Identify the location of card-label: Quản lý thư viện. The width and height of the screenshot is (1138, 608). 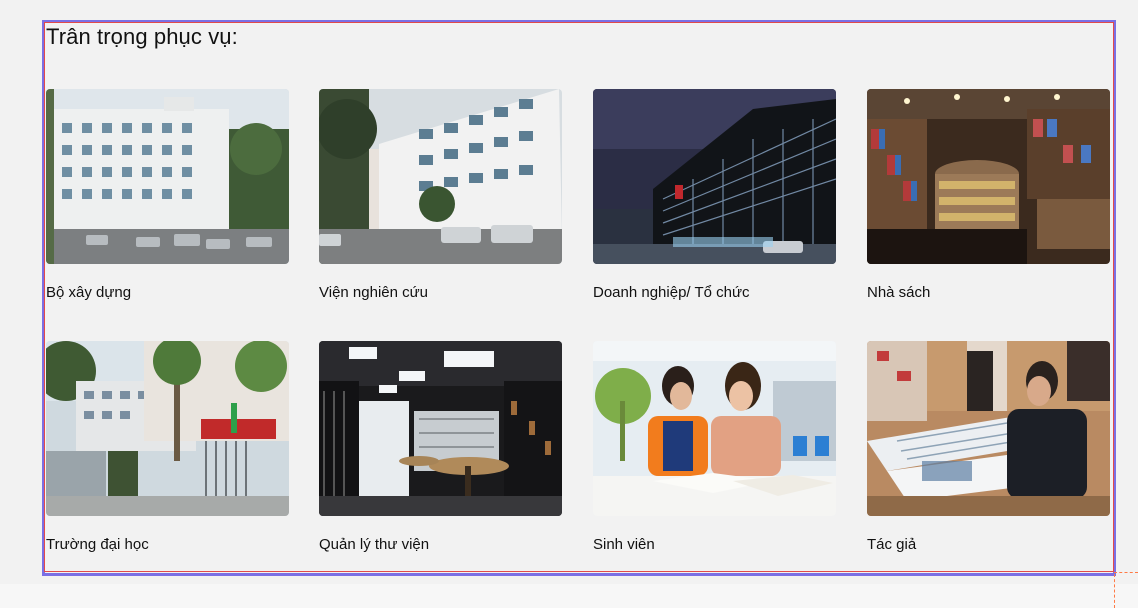
(374, 544).